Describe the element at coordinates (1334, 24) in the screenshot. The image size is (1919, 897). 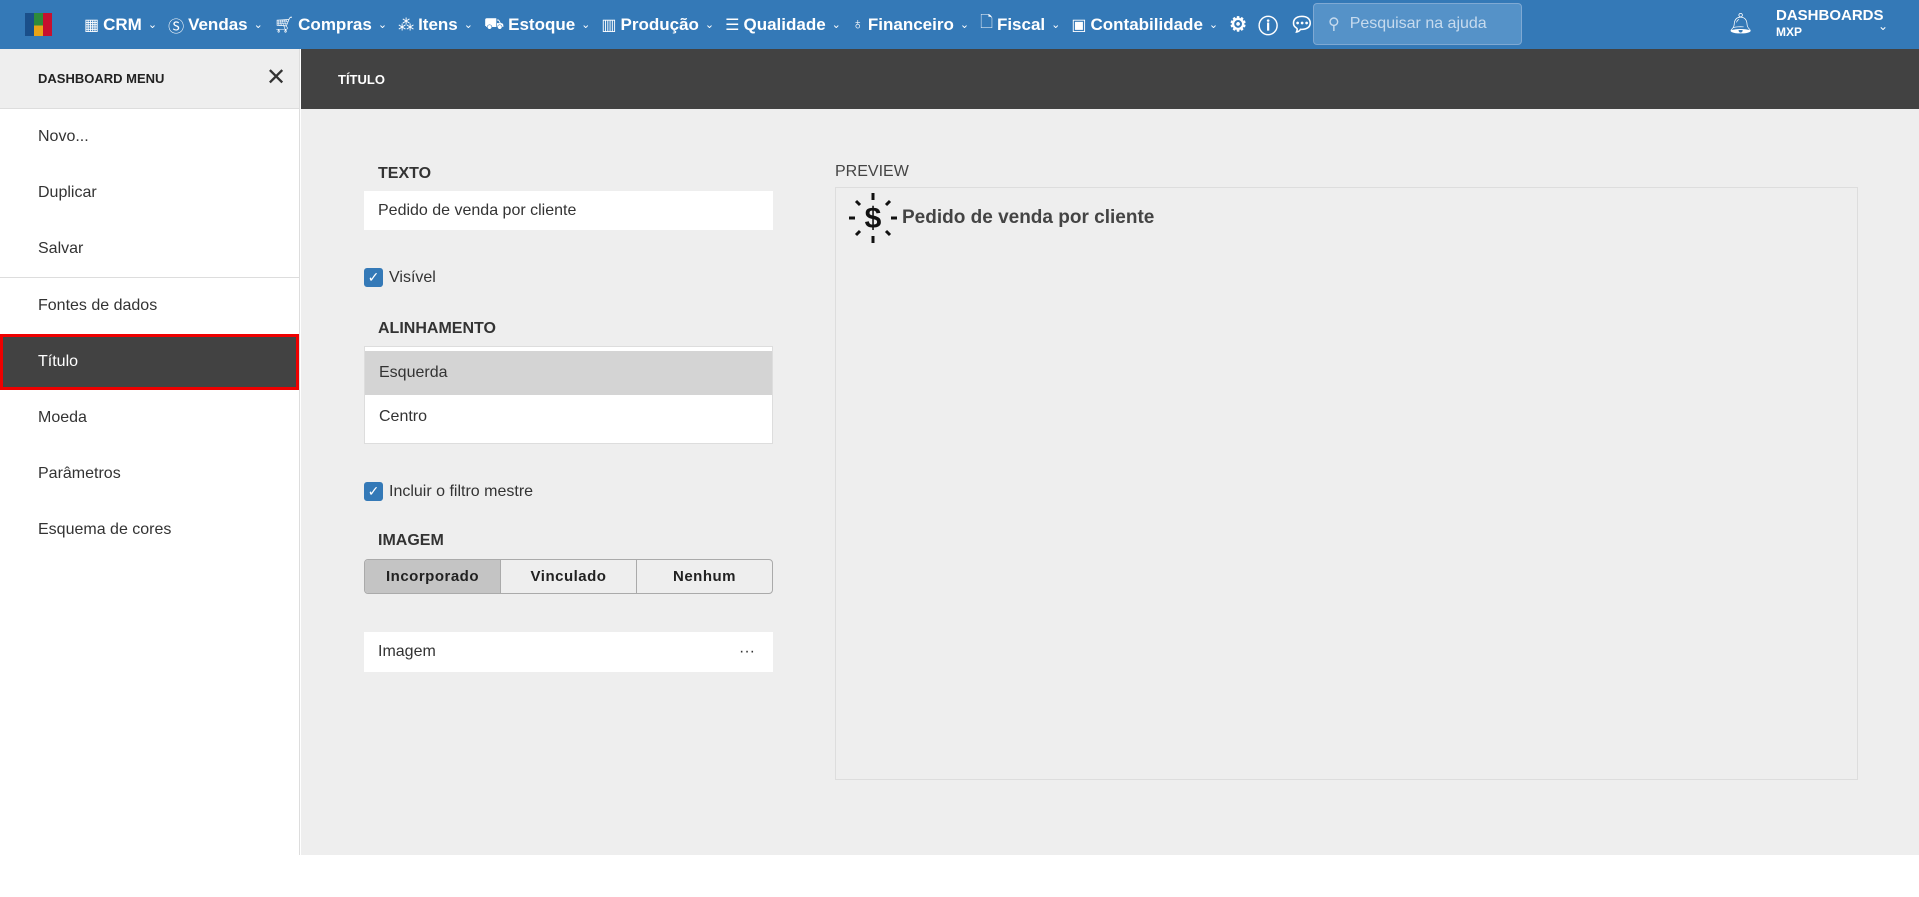
I see `search-icon: ⚲` at that location.